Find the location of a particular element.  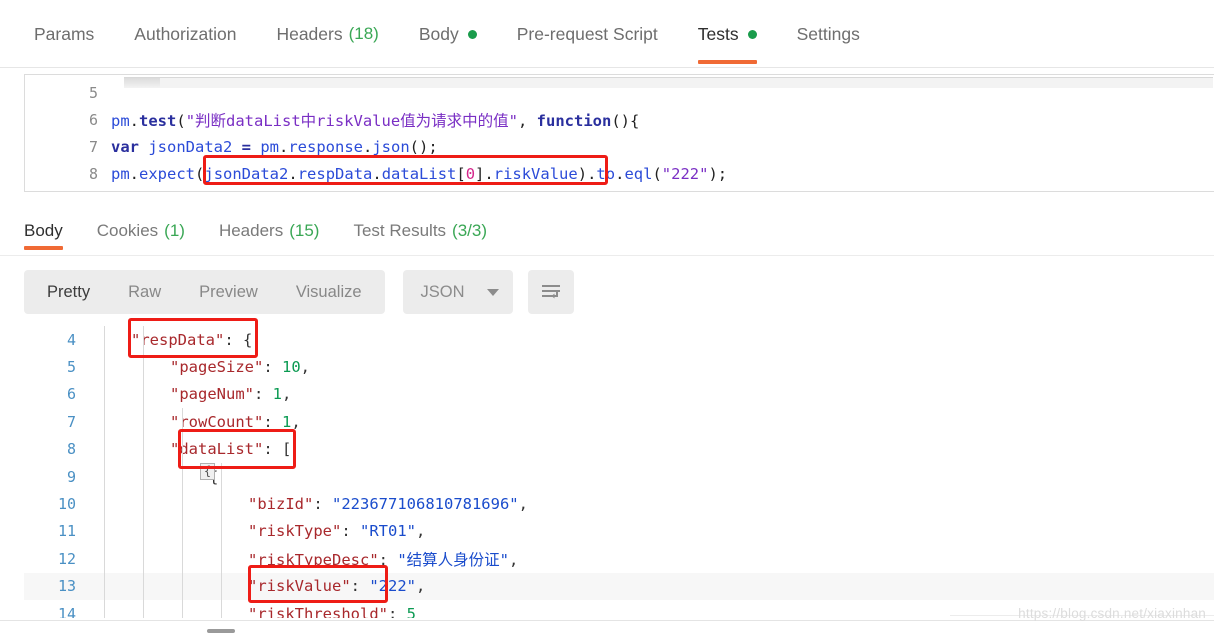

tab-label: Authorization is located at coordinates (185, 33).